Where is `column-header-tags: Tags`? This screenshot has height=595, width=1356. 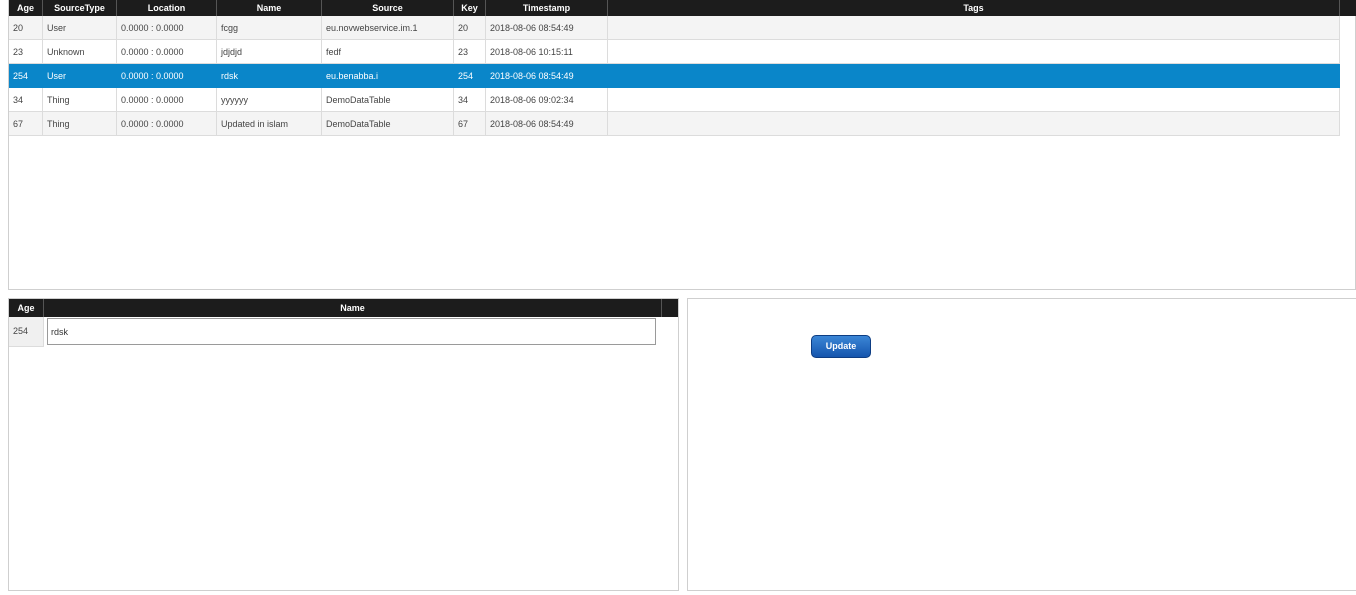 column-header-tags: Tags is located at coordinates (974, 8).